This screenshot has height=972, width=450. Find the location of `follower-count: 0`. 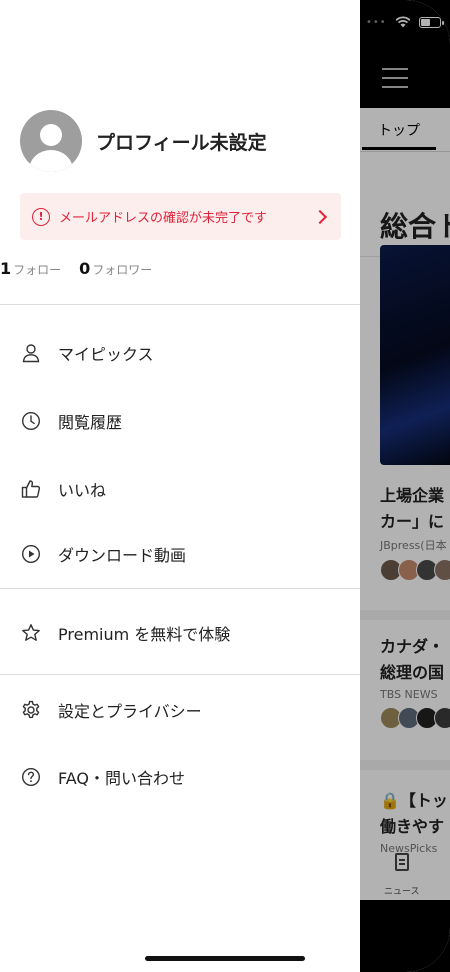

follower-count: 0 is located at coordinates (84, 268).